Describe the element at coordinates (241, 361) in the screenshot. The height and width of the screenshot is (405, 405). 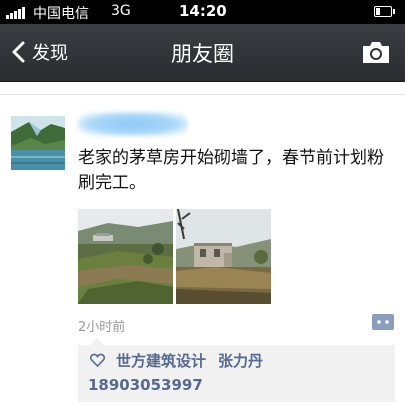
I see `liker-person: 张力丹` at that location.